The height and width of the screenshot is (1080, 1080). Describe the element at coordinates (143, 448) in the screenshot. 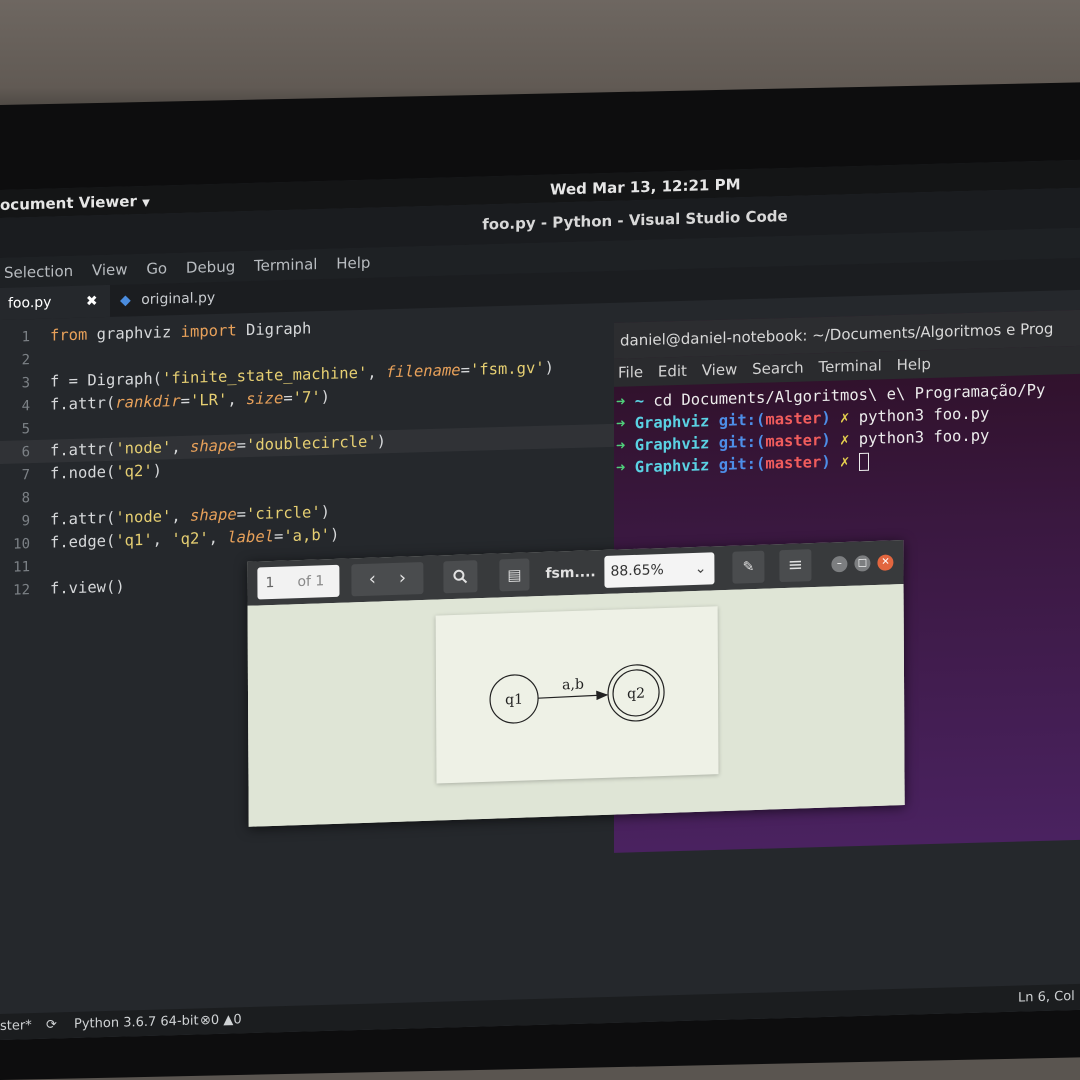

I see `code-token: 'node'` at that location.